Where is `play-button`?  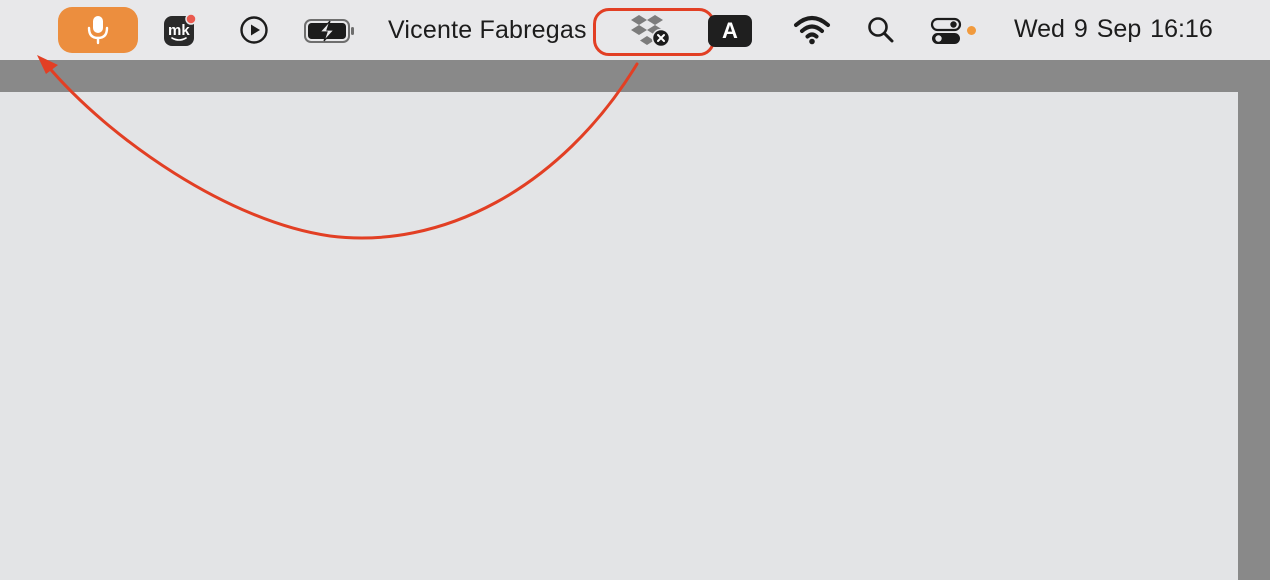 play-button is located at coordinates (254, 30).